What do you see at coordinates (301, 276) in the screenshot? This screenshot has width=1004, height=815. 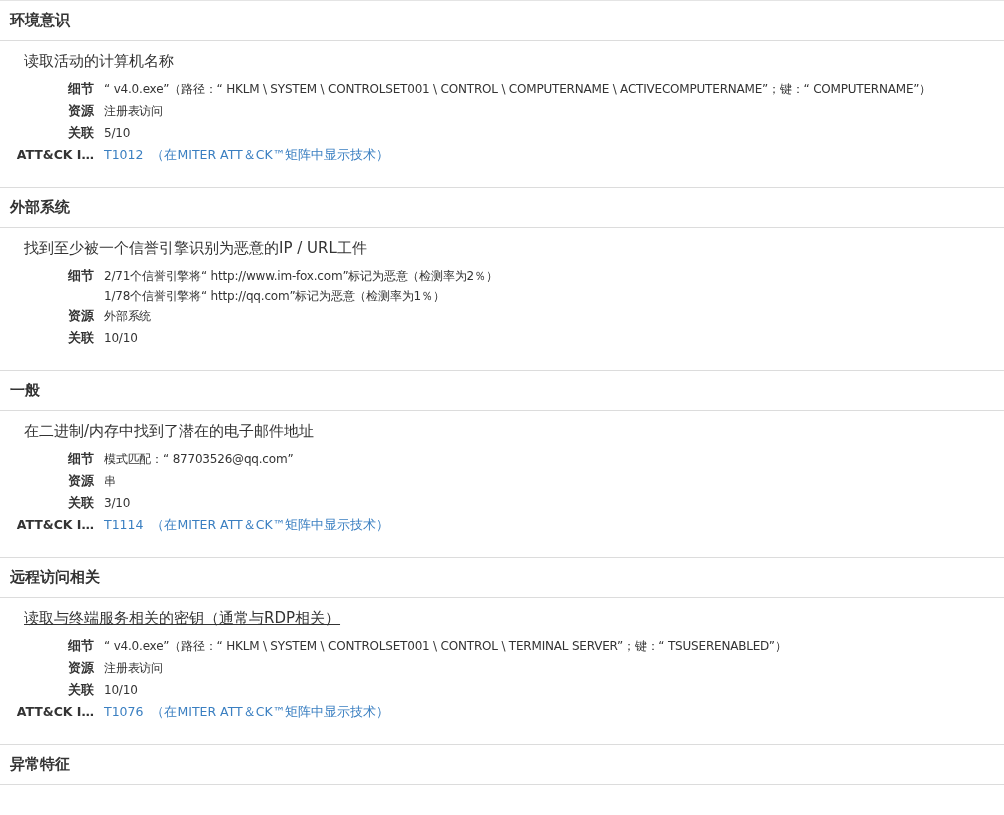 I see `field-value: 2/71个信誉引擎将“ http://www.im-fox.com”标记为恶意（检测率为2％）` at bounding box center [301, 276].